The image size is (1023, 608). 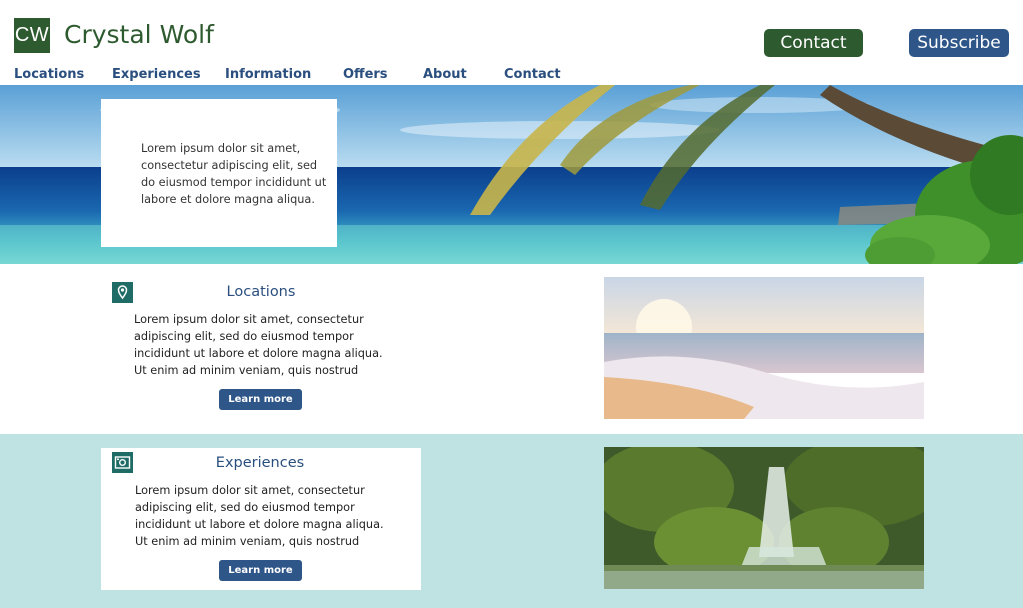 What do you see at coordinates (959, 43) in the screenshot?
I see `subscribe-button: Subscribe` at bounding box center [959, 43].